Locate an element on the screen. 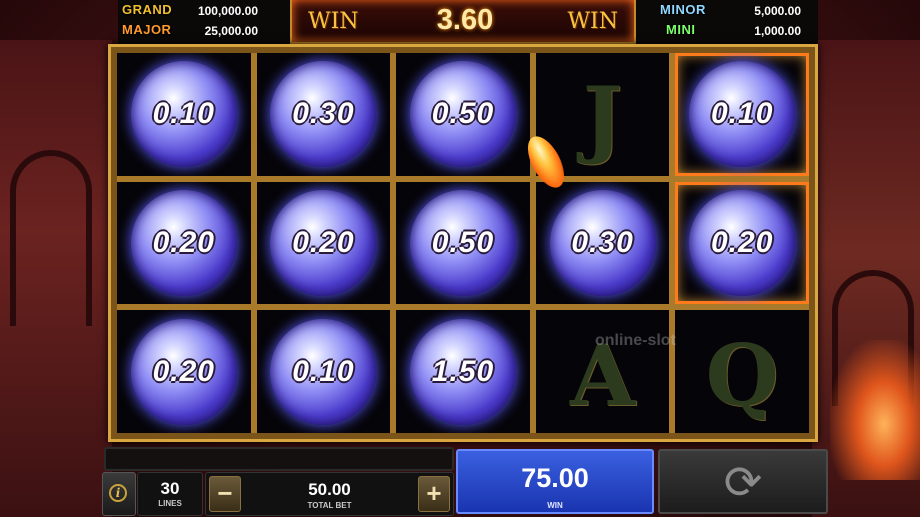 This screenshot has width=920, height=517. watermark: online-slot is located at coordinates (635, 340).